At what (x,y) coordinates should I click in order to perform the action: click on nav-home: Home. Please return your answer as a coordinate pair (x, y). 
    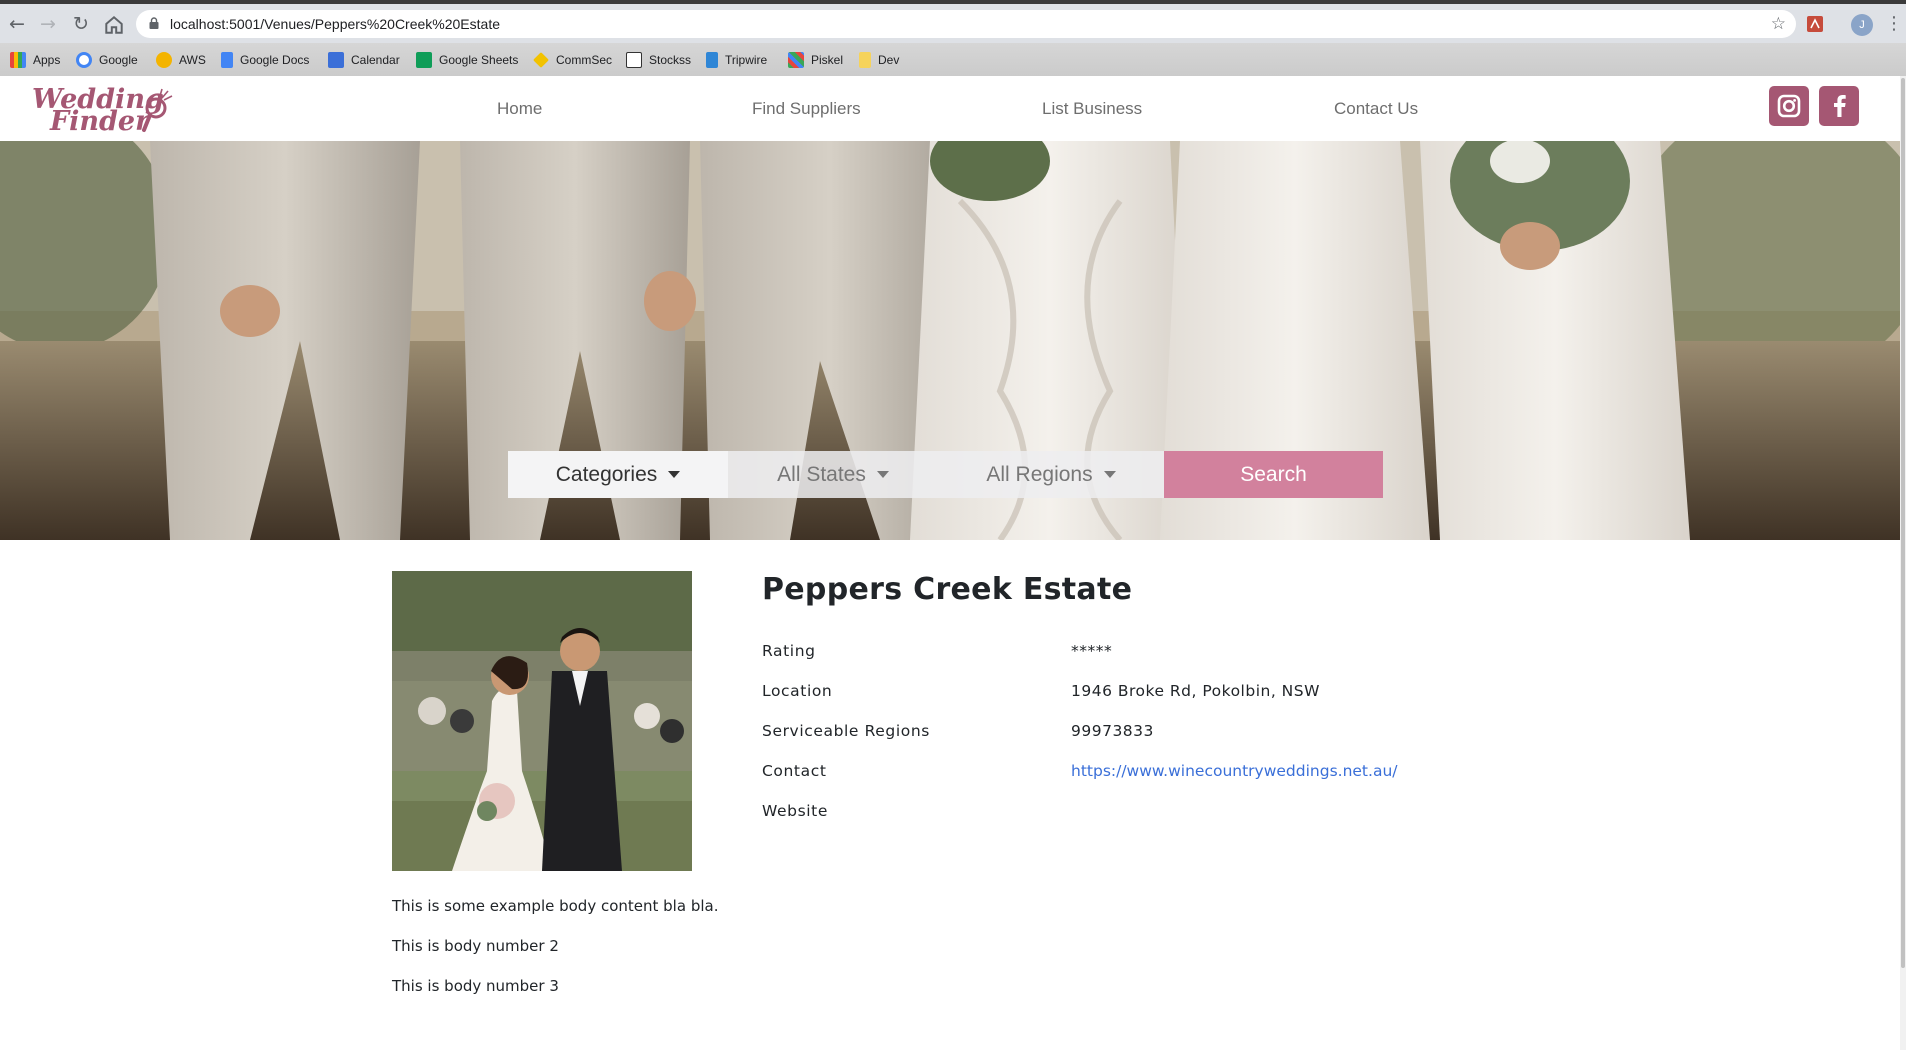
    Looking at the image, I should click on (519, 109).